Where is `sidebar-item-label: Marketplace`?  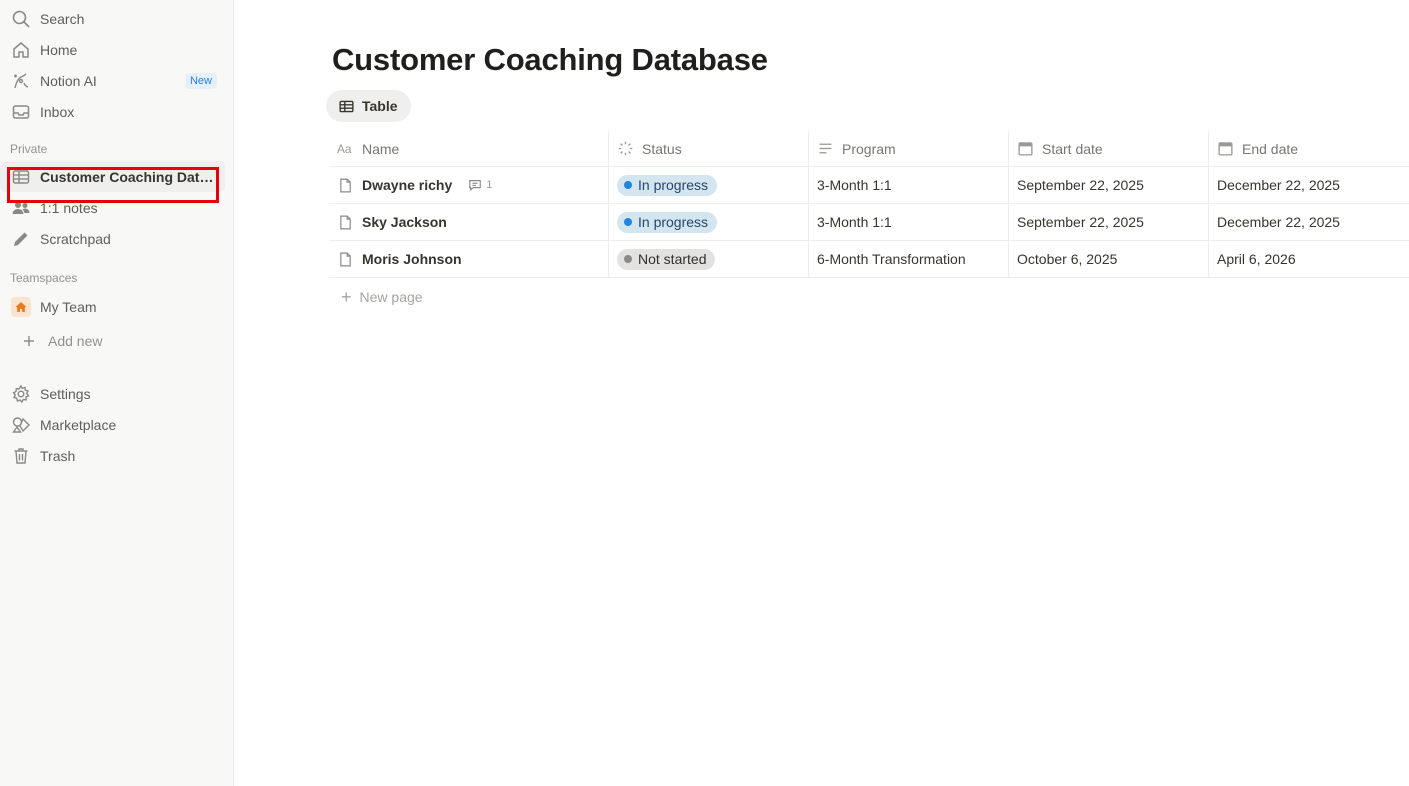 sidebar-item-label: Marketplace is located at coordinates (78, 424).